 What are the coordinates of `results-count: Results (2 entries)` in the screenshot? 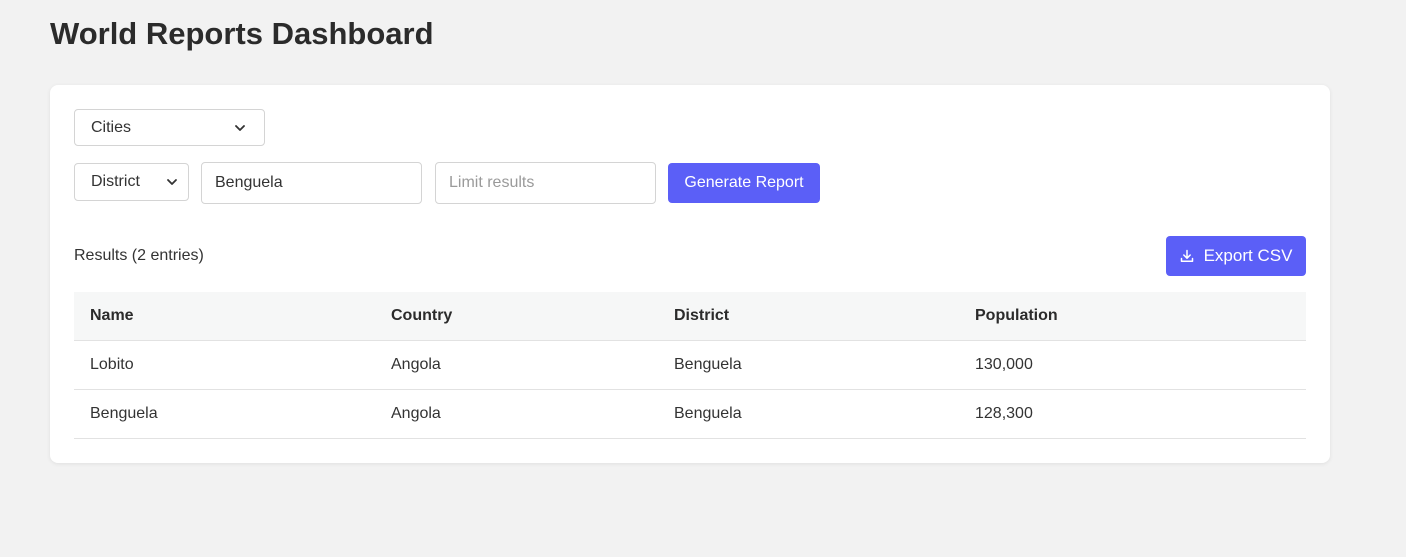 It's located at (139, 255).